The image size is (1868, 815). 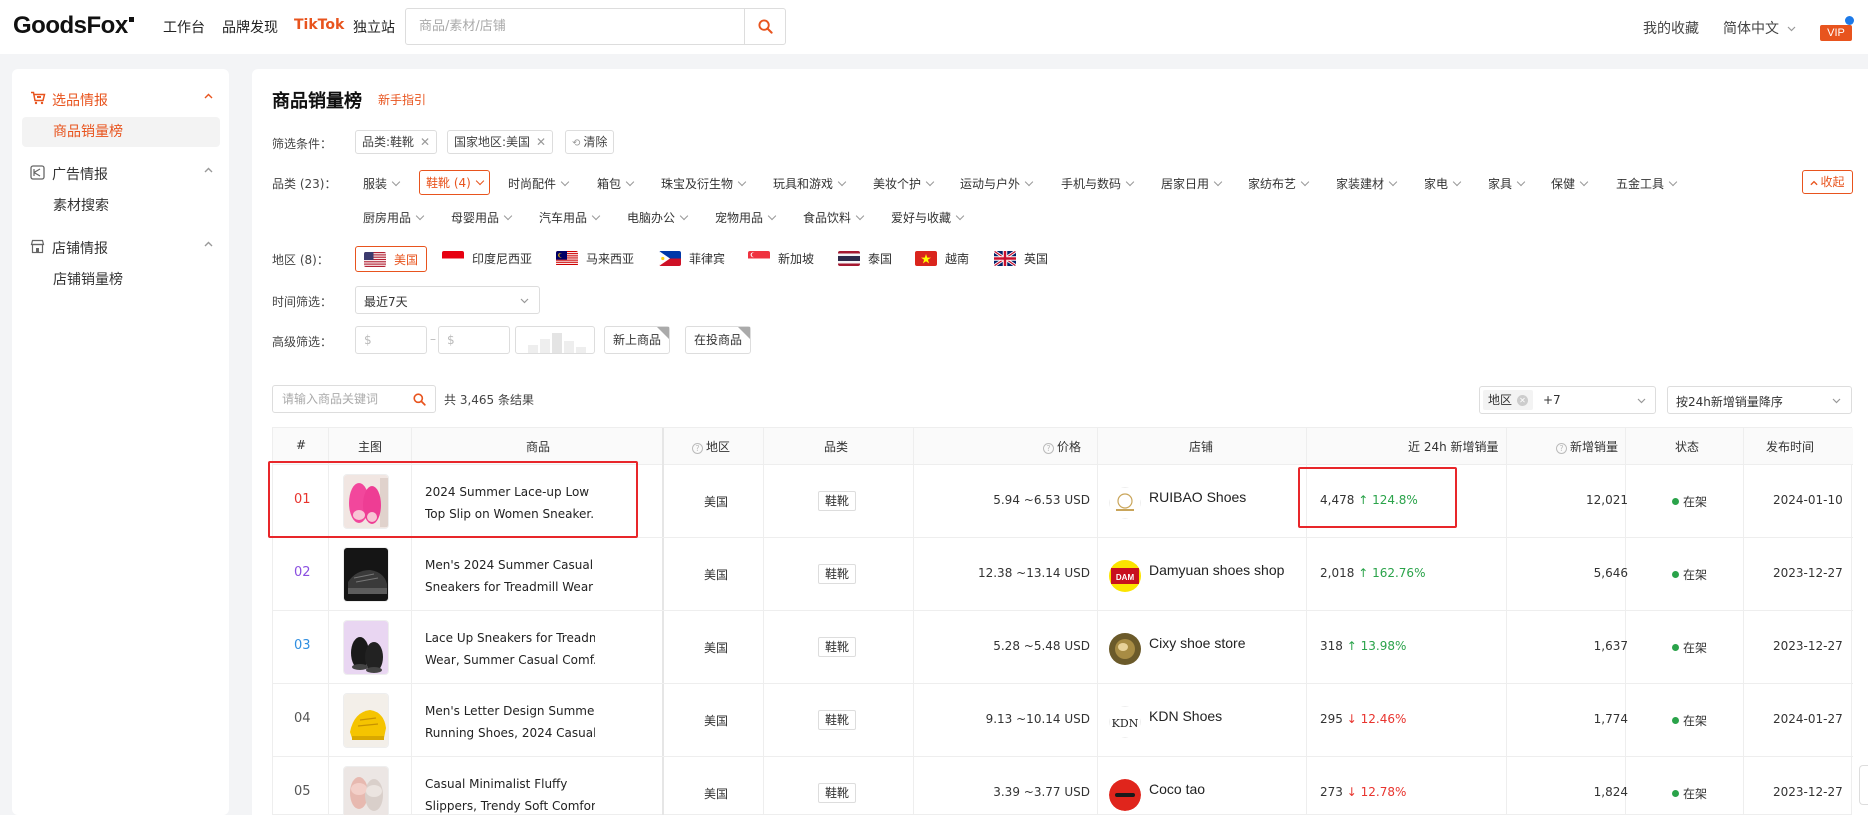 I want to click on category-hardware: 五金工具, so click(x=1647, y=183).